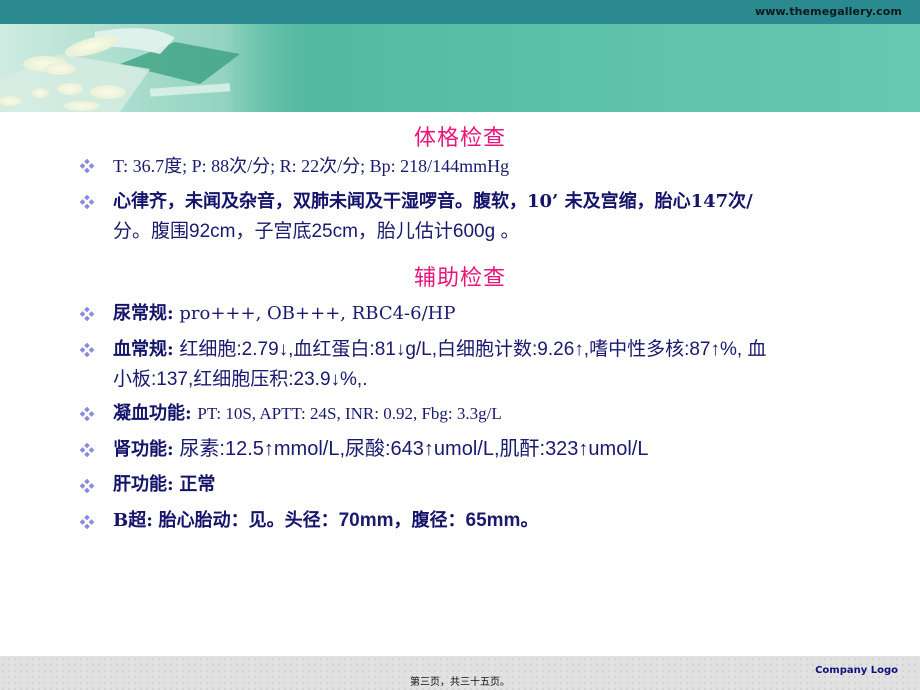  What do you see at coordinates (508, 485) in the screenshot?
I see `liver-function-item: 肝功能: 正常` at bounding box center [508, 485].